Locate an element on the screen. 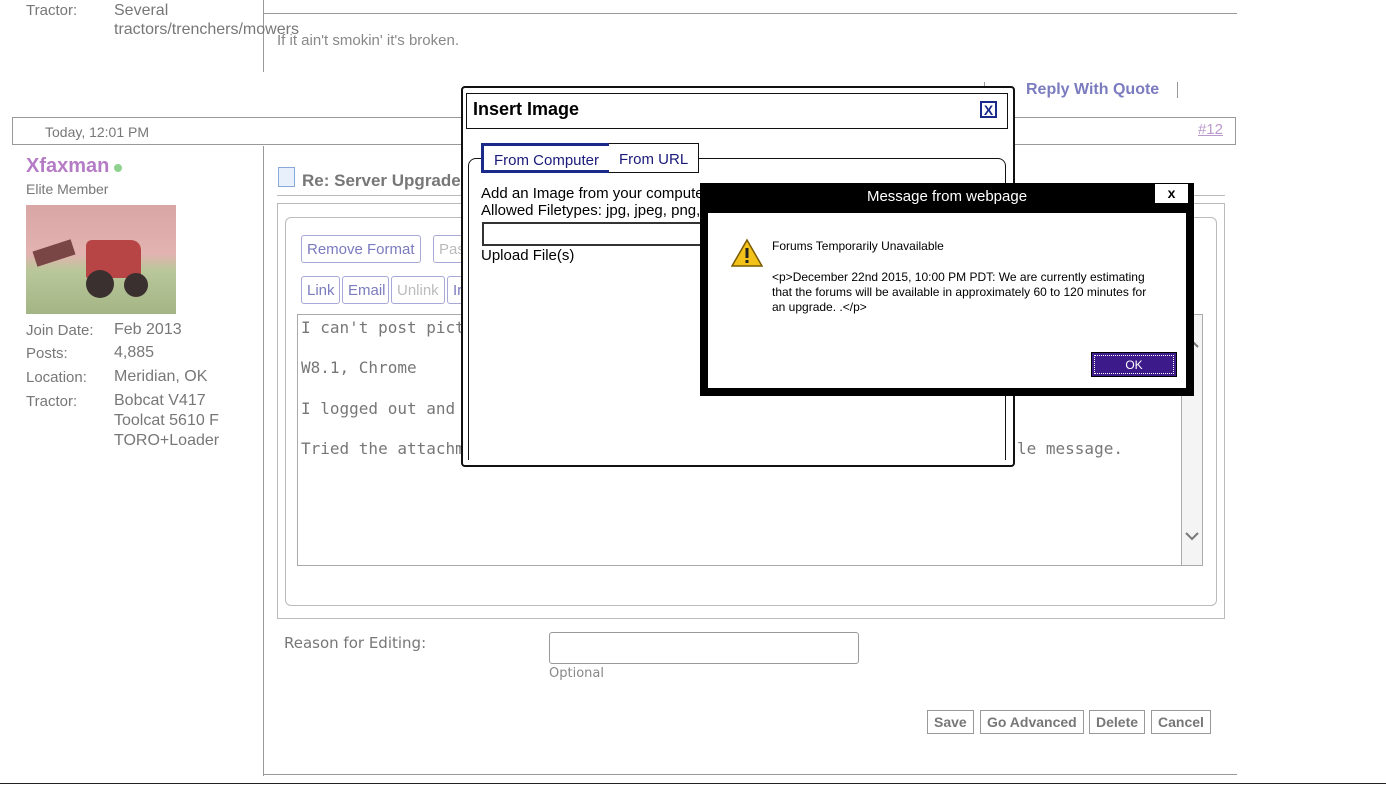 The height and width of the screenshot is (787, 1386). ok-button: OK is located at coordinates (1134, 364).